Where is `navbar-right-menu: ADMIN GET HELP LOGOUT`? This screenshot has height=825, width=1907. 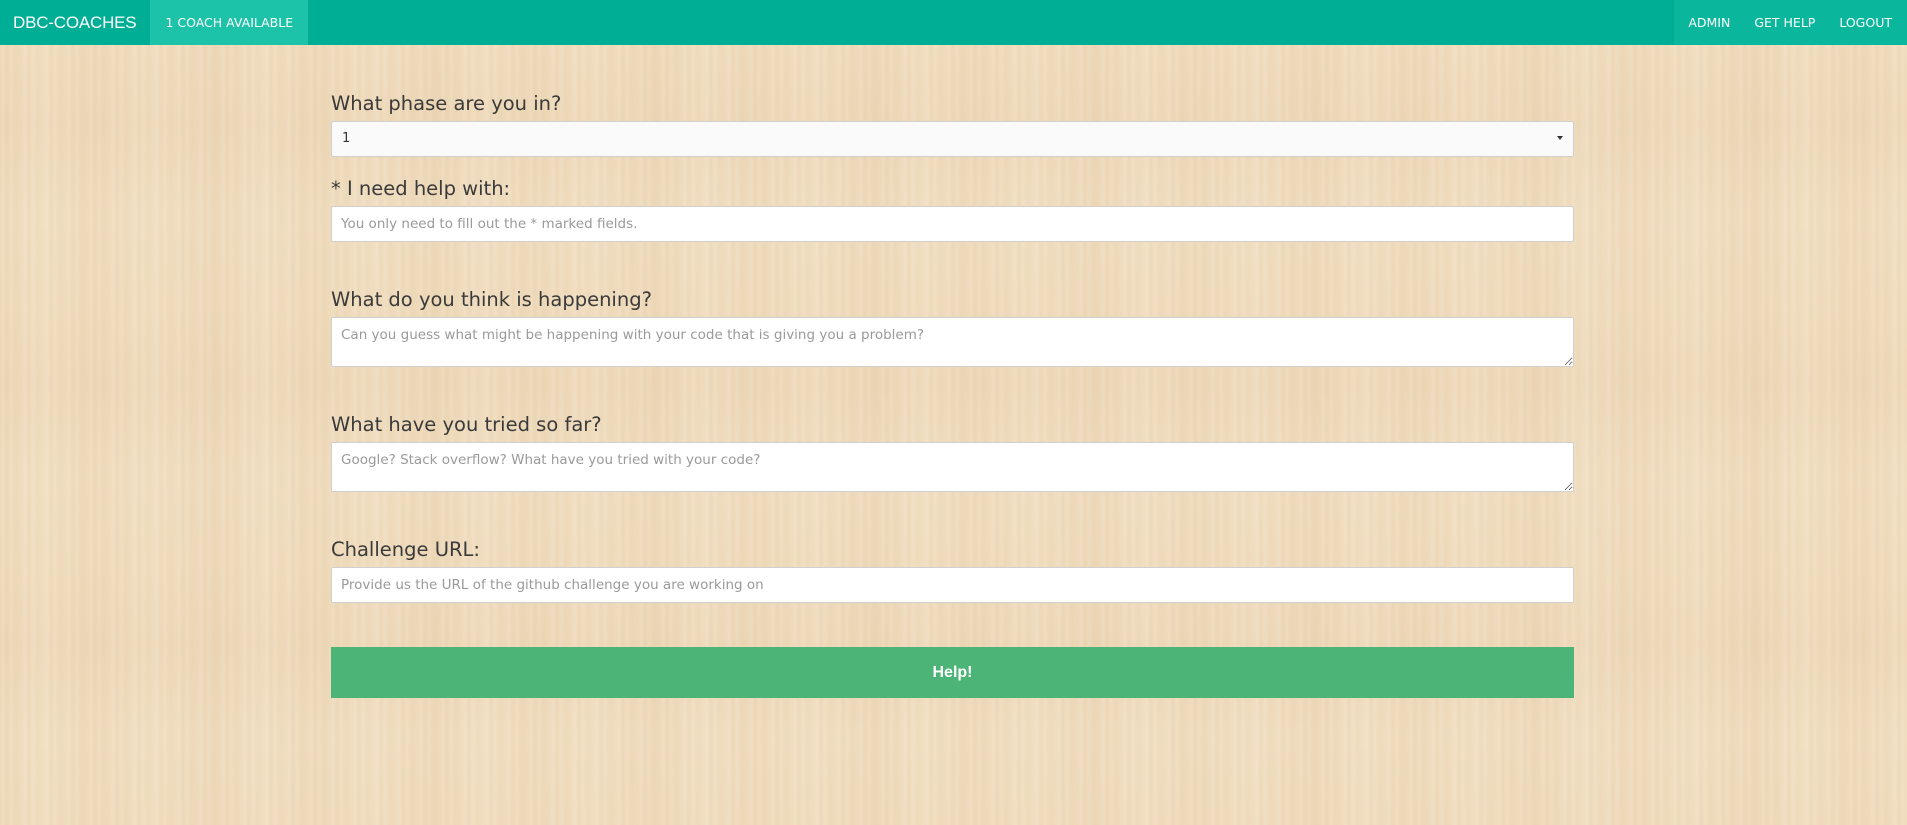 navbar-right-menu: ADMIN GET HELP LOGOUT is located at coordinates (1790, 22).